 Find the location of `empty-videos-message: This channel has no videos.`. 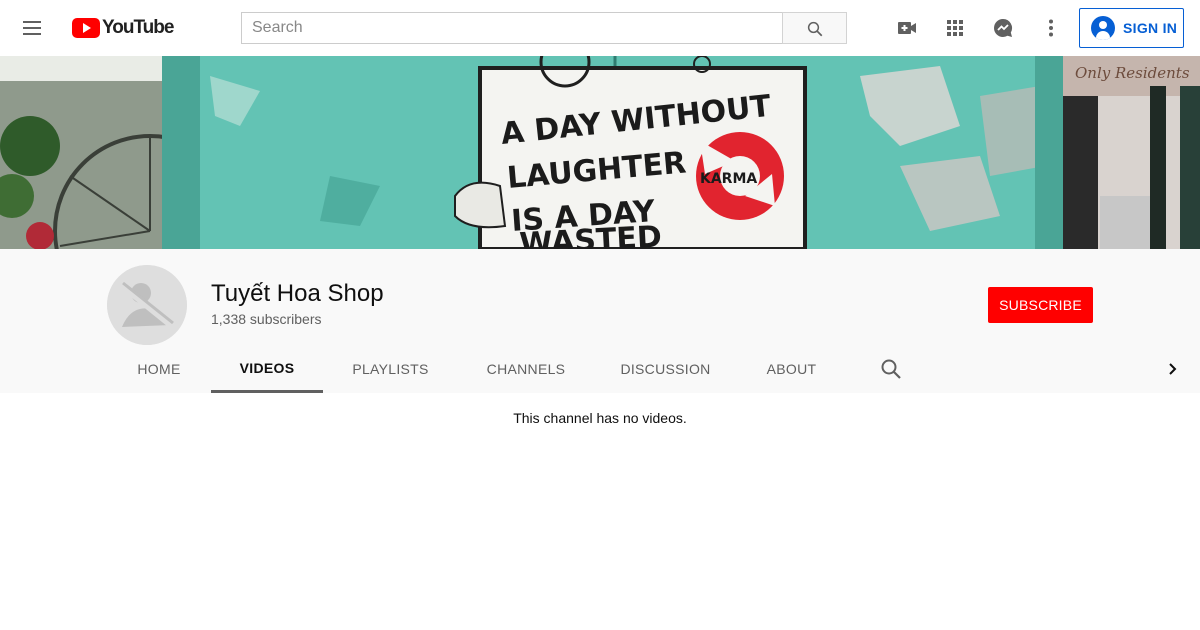

empty-videos-message: This channel has no videos. is located at coordinates (600, 418).